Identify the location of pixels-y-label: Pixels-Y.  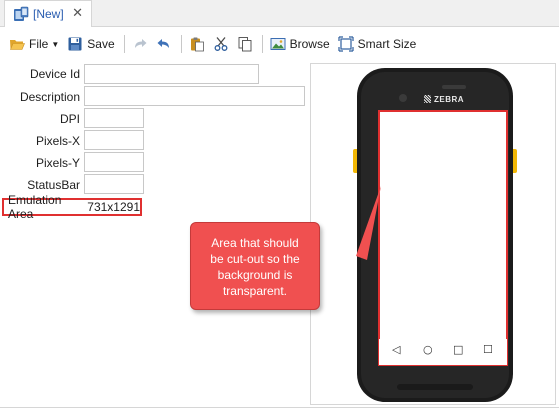
(57, 163).